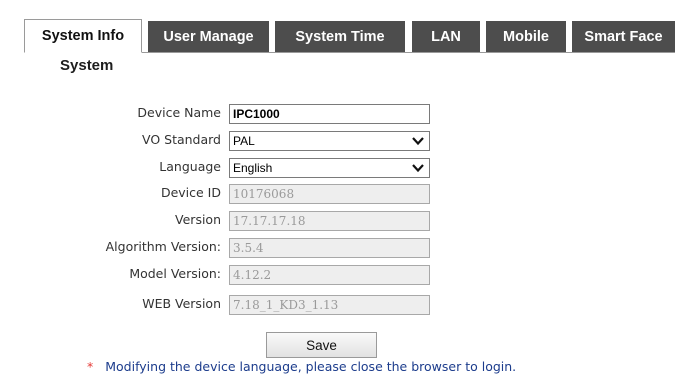  Describe the element at coordinates (340, 36) in the screenshot. I see `tab-system-time: System Time` at that location.